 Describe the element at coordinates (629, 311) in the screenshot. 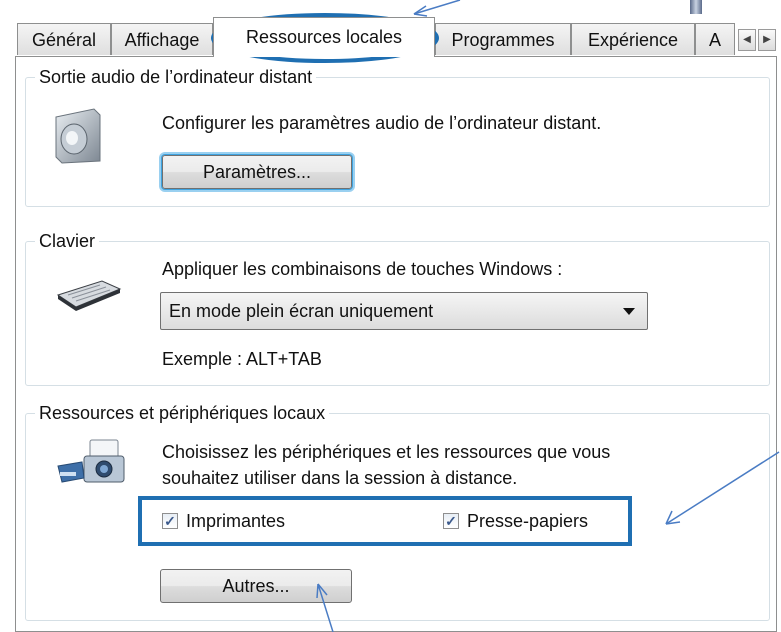

I see `chevron-down-icon` at that location.